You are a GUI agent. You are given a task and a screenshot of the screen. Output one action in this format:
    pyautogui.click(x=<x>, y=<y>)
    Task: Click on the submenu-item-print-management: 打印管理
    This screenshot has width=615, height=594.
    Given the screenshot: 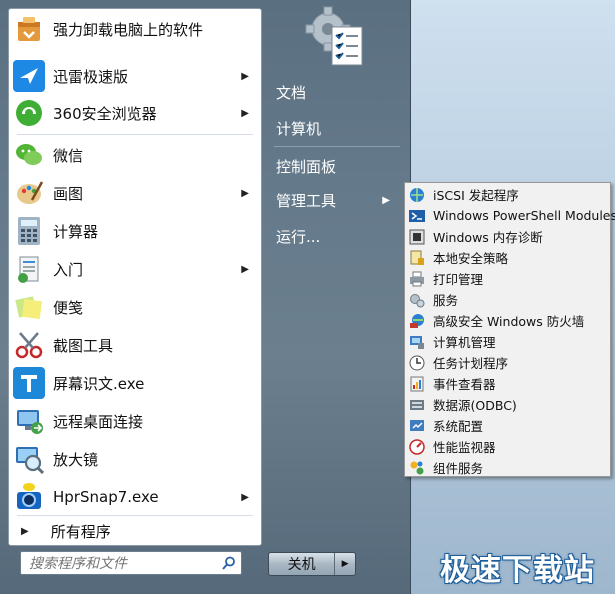 What is the action you would take?
    pyautogui.click(x=507, y=278)
    